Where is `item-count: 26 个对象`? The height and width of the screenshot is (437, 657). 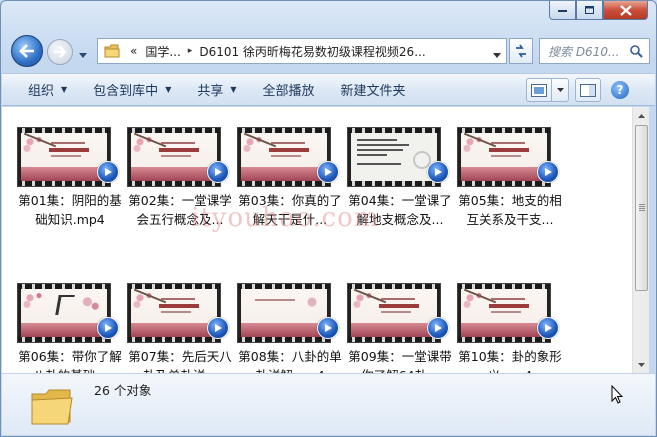 item-count: 26 个对象 is located at coordinates (123, 390).